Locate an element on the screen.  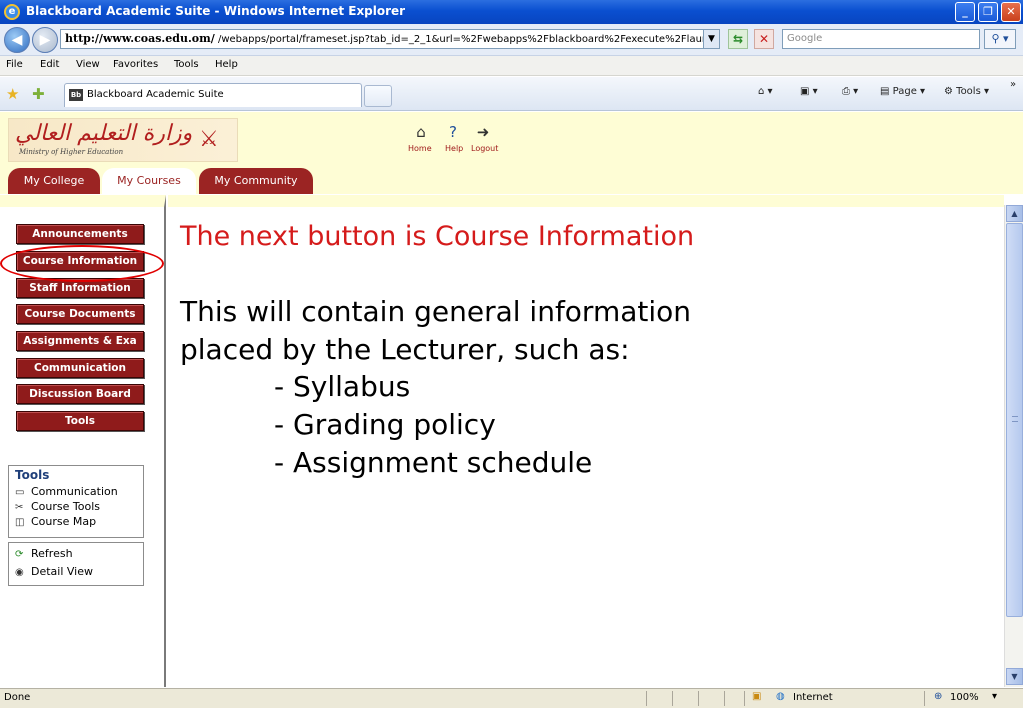
chevron-more-icon: » is located at coordinates (1013, 84).